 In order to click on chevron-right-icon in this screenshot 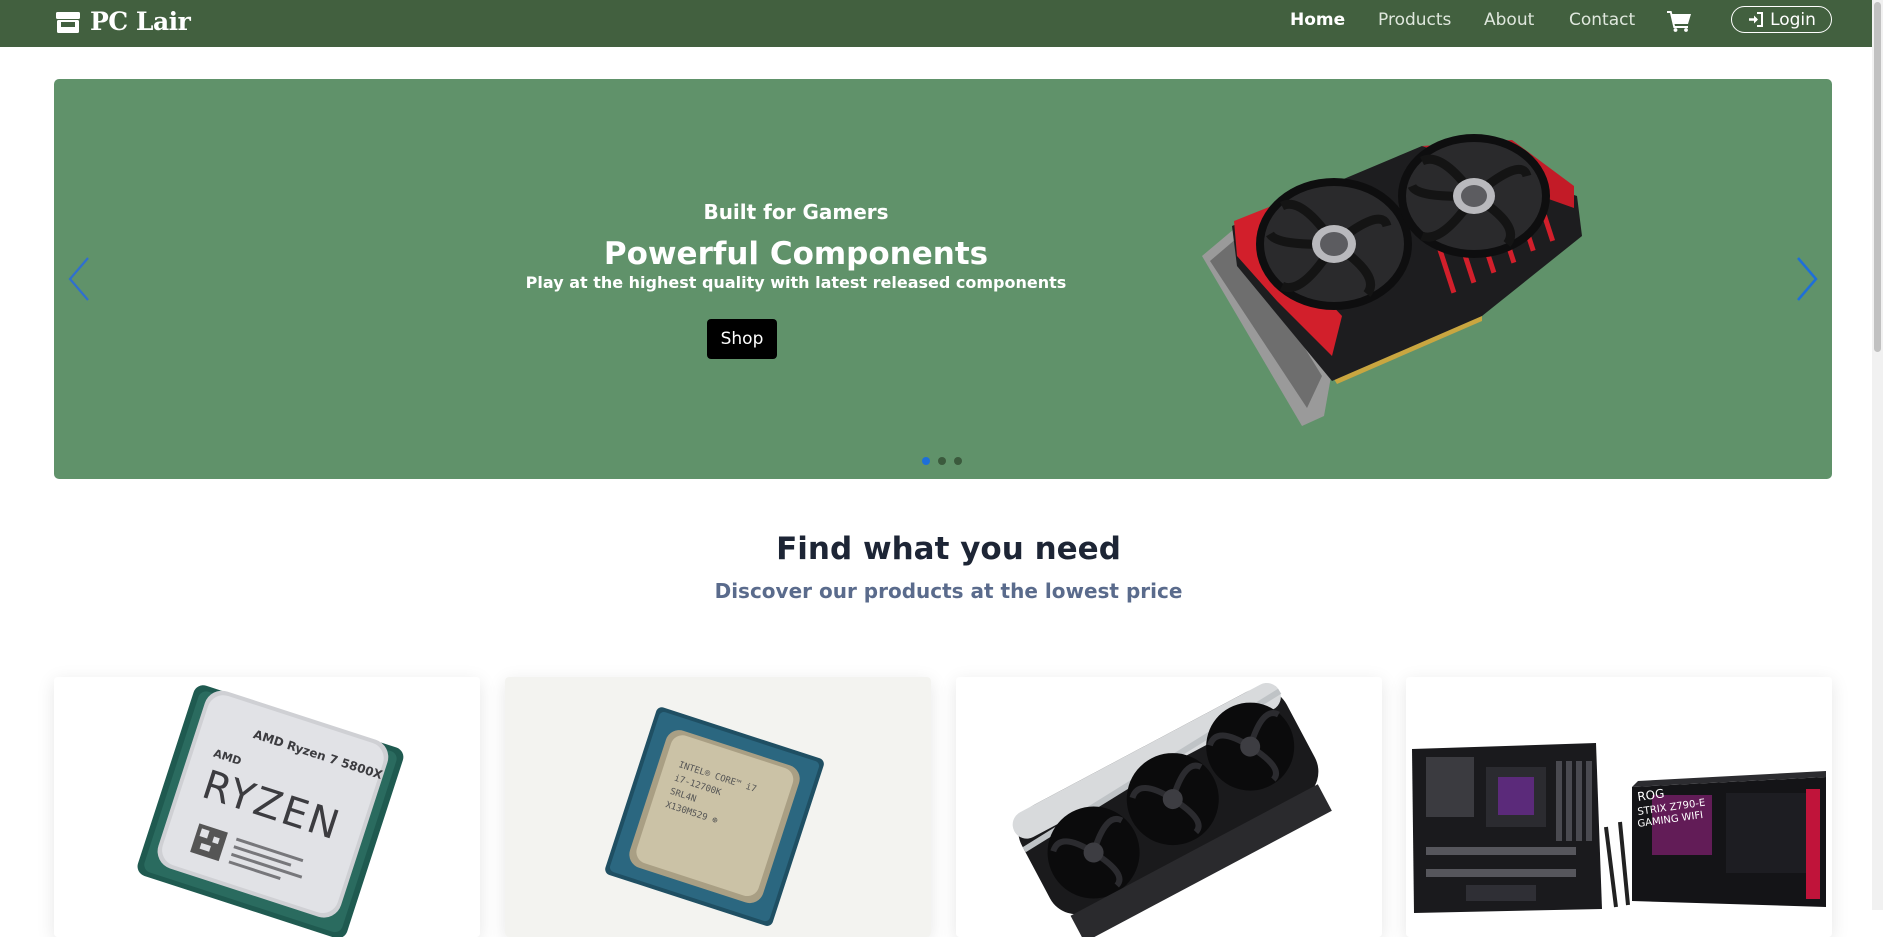, I will do `click(1808, 279)`.